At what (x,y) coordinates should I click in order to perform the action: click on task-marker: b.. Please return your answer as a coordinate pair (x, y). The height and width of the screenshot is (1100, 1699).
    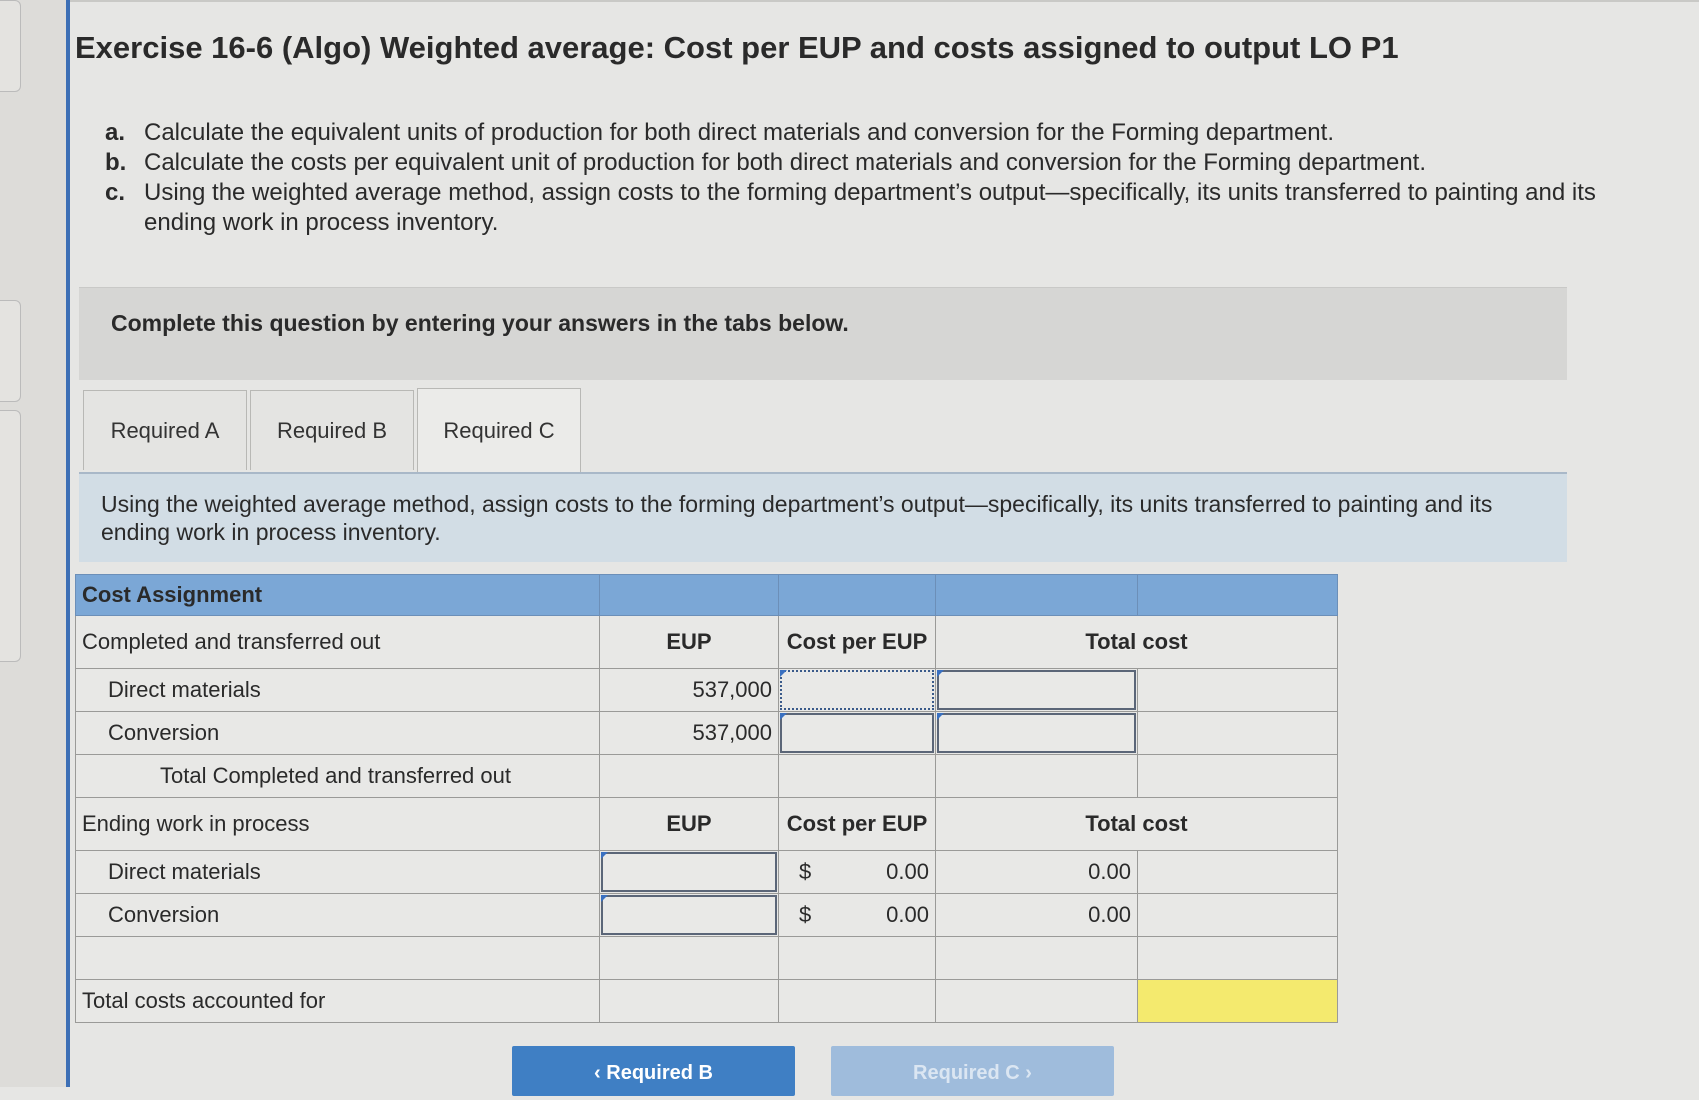
    Looking at the image, I should click on (116, 162).